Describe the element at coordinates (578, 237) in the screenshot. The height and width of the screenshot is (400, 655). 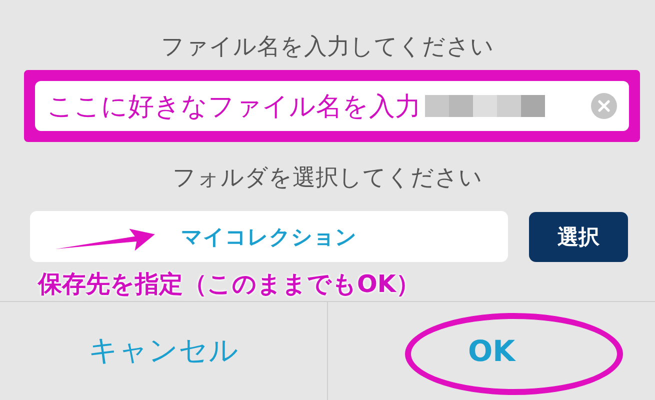
I see `select-button: 選択` at that location.